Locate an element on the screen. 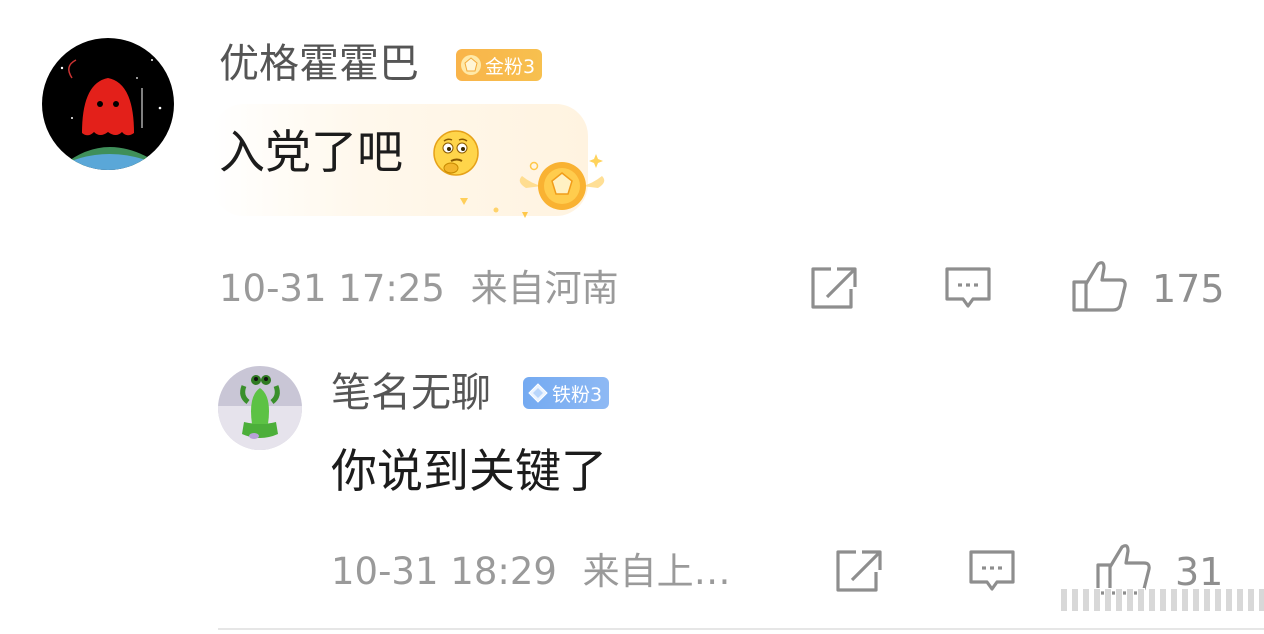  location: 来自河南 is located at coordinates (544, 288).